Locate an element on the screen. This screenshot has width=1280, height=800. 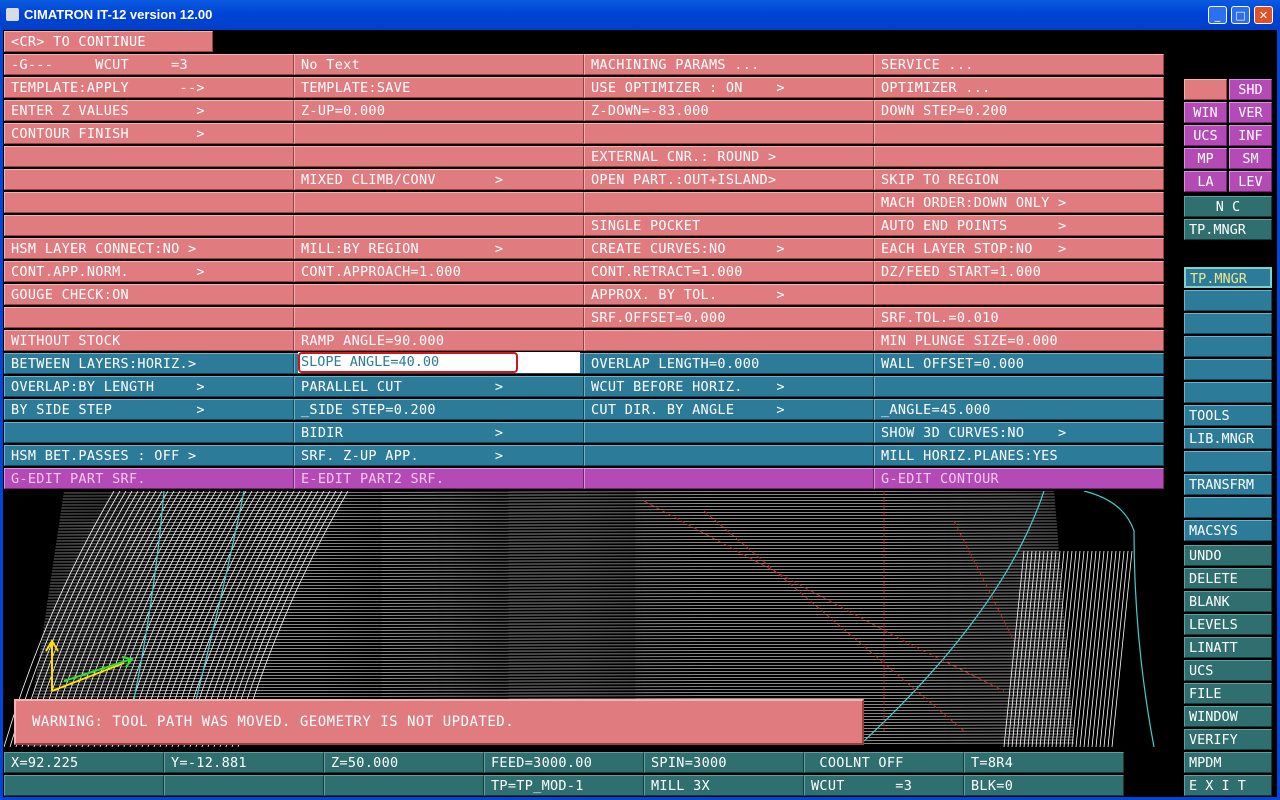
tools-button: TOOLS is located at coordinates (1228, 415).